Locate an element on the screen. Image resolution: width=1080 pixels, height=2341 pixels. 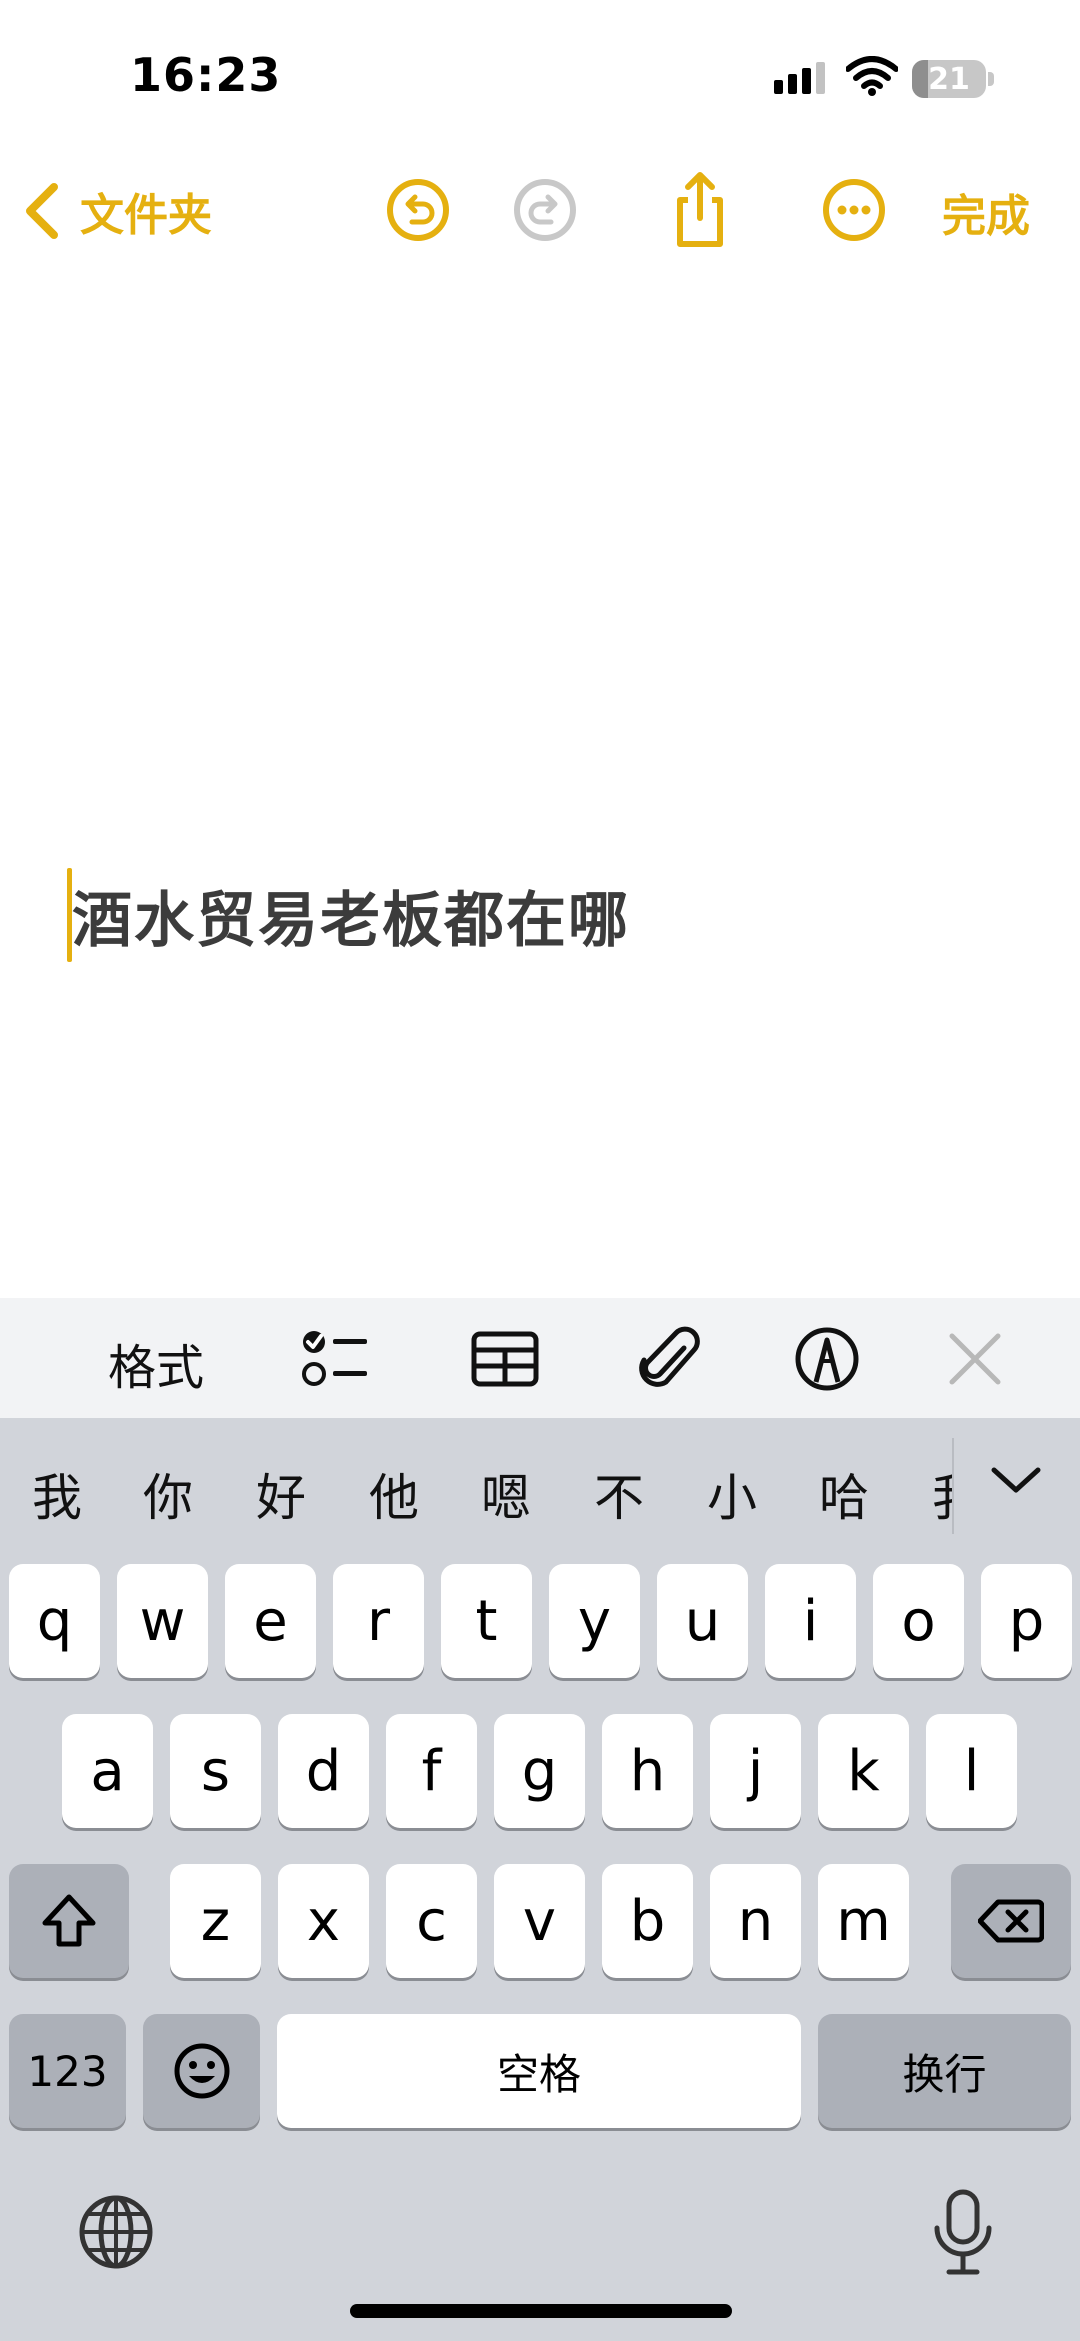
battery-level: 21 is located at coordinates (949, 79).